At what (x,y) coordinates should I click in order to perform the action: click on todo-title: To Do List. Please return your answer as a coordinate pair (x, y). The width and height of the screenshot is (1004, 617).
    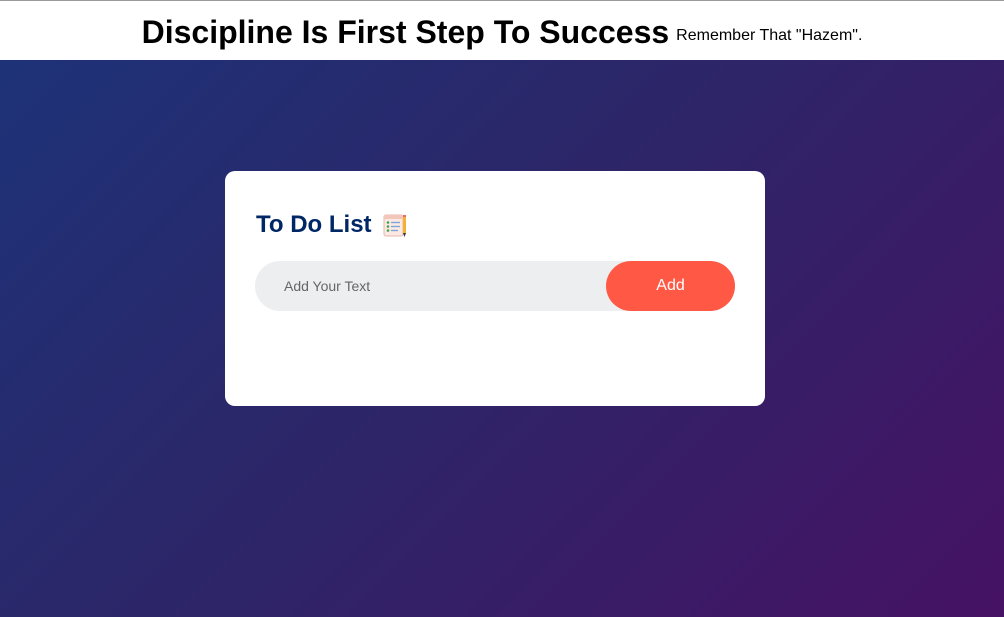
    Looking at the image, I should click on (332, 225).